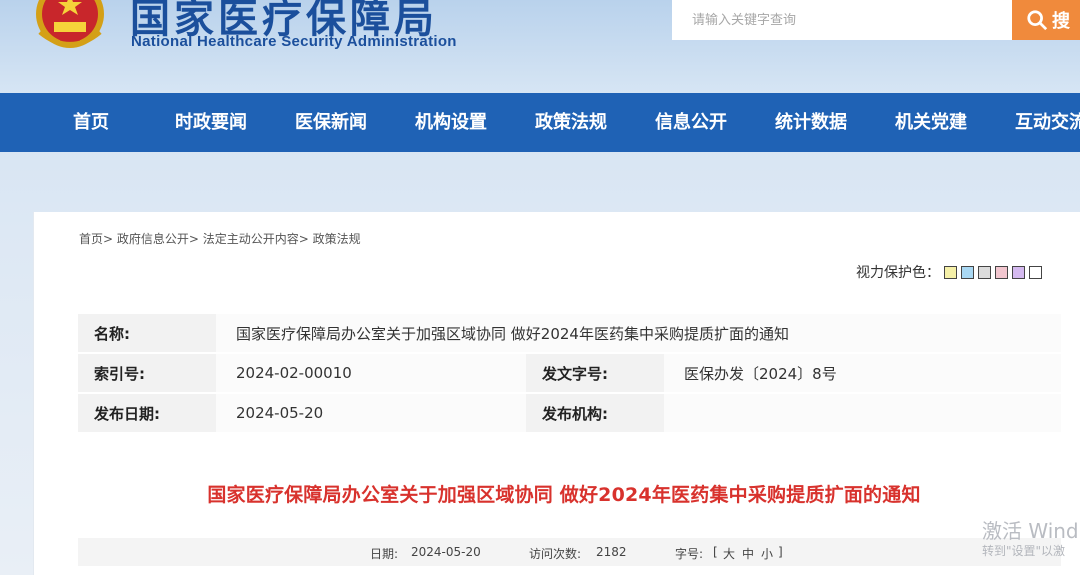  Describe the element at coordinates (1037, 20) in the screenshot. I see `search-icon` at that location.